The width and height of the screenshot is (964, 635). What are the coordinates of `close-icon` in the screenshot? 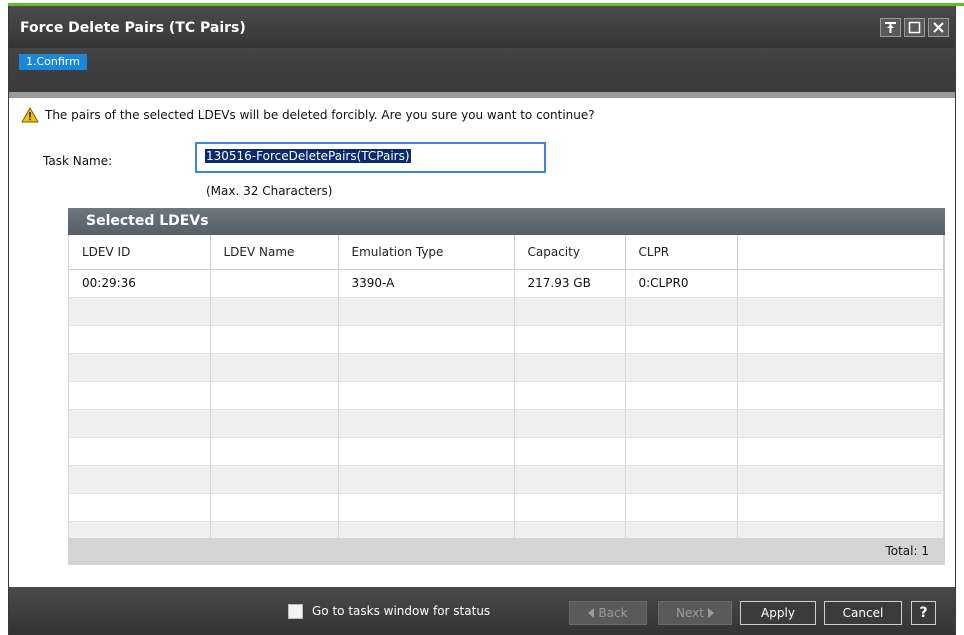 It's located at (938, 27).